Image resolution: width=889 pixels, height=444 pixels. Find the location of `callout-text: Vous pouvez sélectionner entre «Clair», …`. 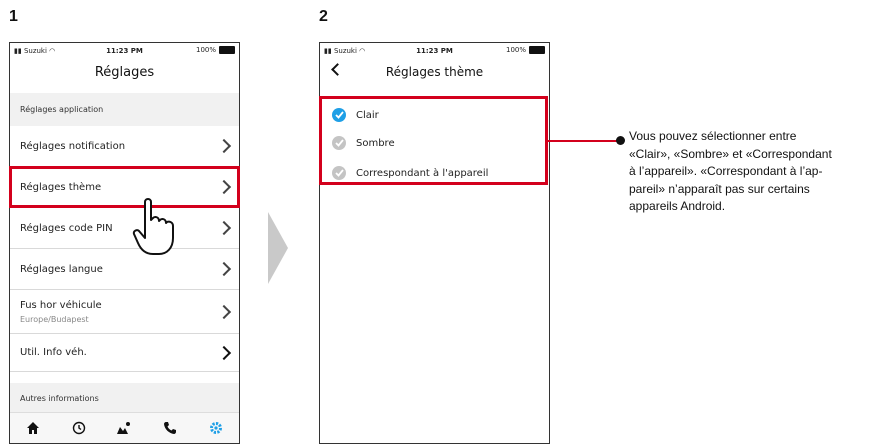

callout-text: Vous pouvez sélectionner entre «Clair», … is located at coordinates (759, 172).